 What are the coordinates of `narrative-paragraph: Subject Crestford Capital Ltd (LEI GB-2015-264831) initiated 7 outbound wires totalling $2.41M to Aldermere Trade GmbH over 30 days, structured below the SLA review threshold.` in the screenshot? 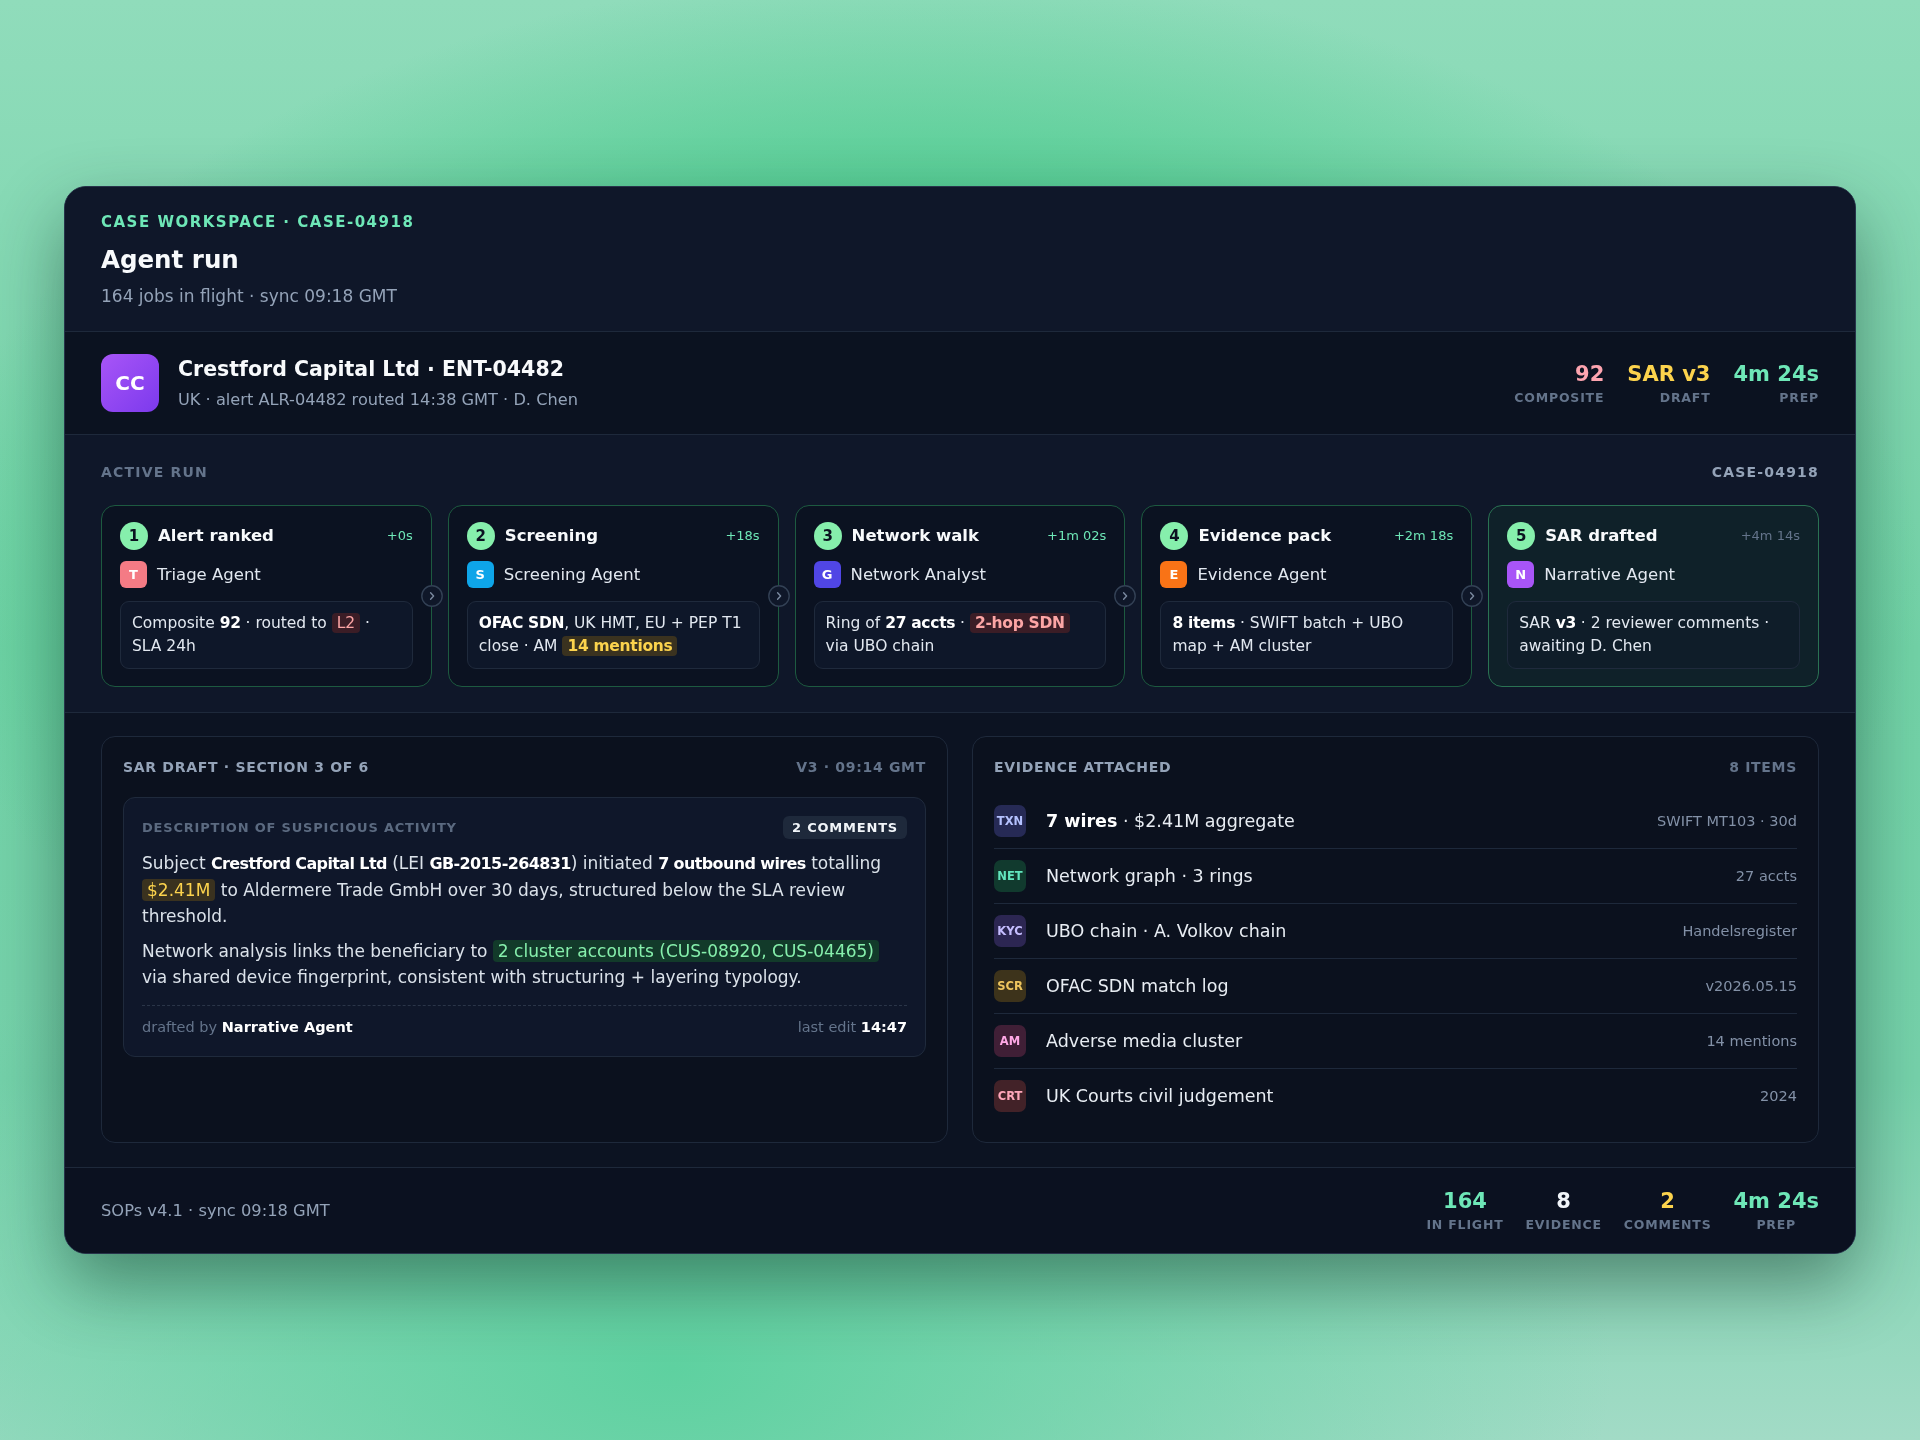 It's located at (512, 890).